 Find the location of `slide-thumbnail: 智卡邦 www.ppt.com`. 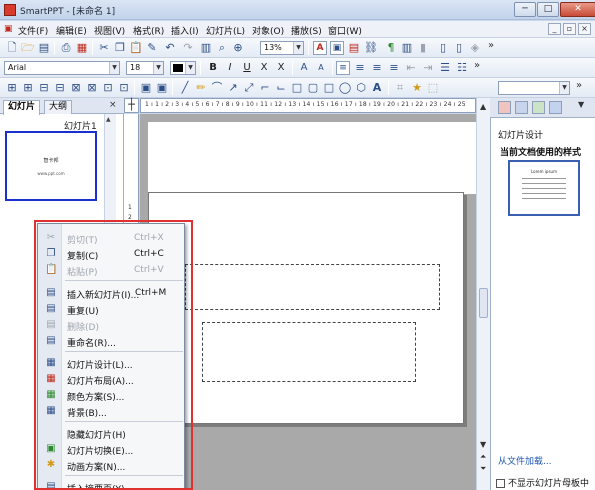

slide-thumbnail: 智卡邦 www.ppt.com is located at coordinates (51, 166).